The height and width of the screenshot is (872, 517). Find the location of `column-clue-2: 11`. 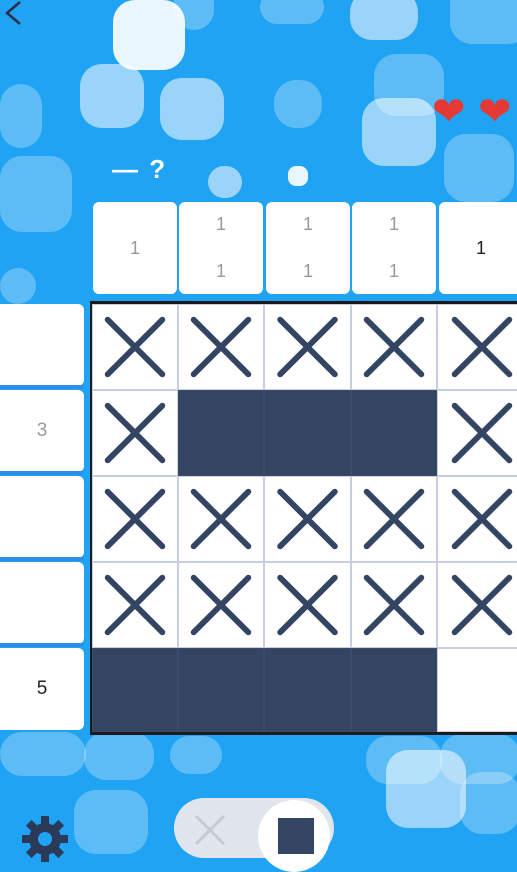

column-clue-2: 11 is located at coordinates (221, 248).